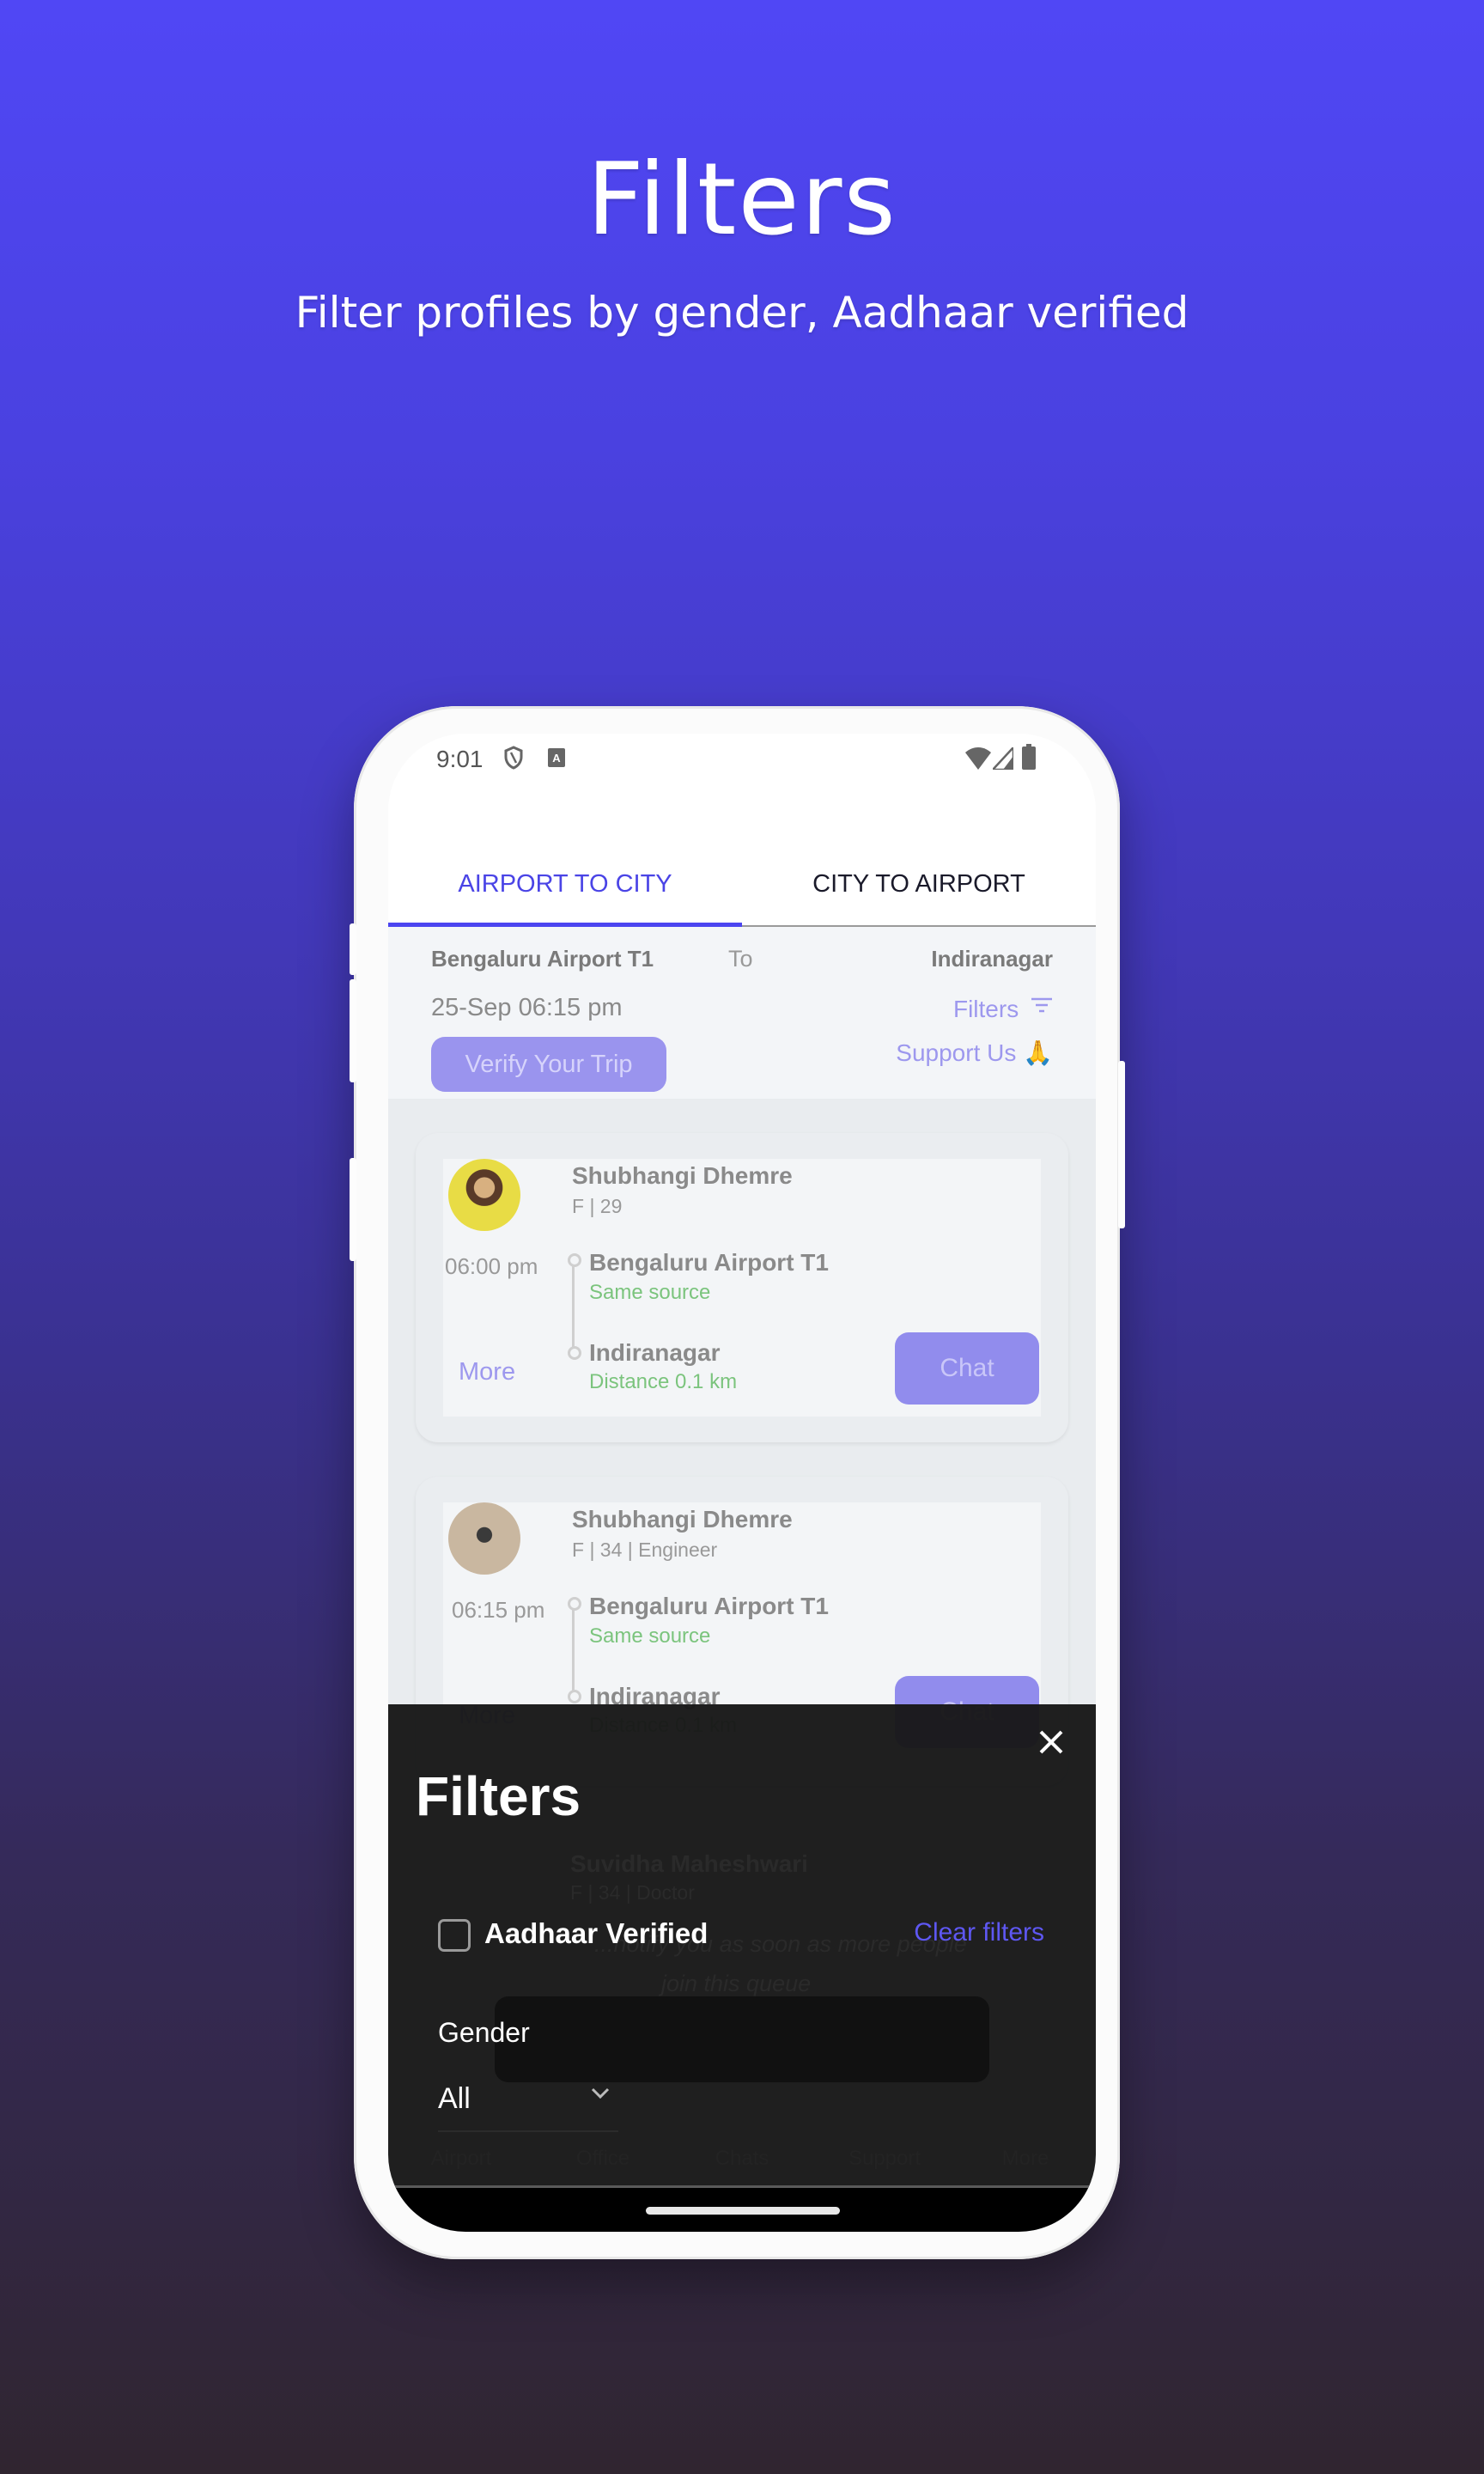 The width and height of the screenshot is (1484, 2474). What do you see at coordinates (513, 760) in the screenshot?
I see `shield-icon` at bounding box center [513, 760].